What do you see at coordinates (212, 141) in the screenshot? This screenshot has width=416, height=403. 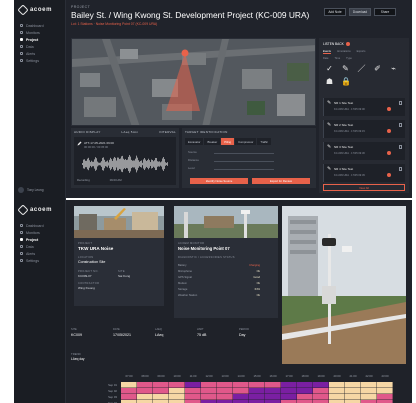 I see `tab-breaker: Breaker` at bounding box center [212, 141].